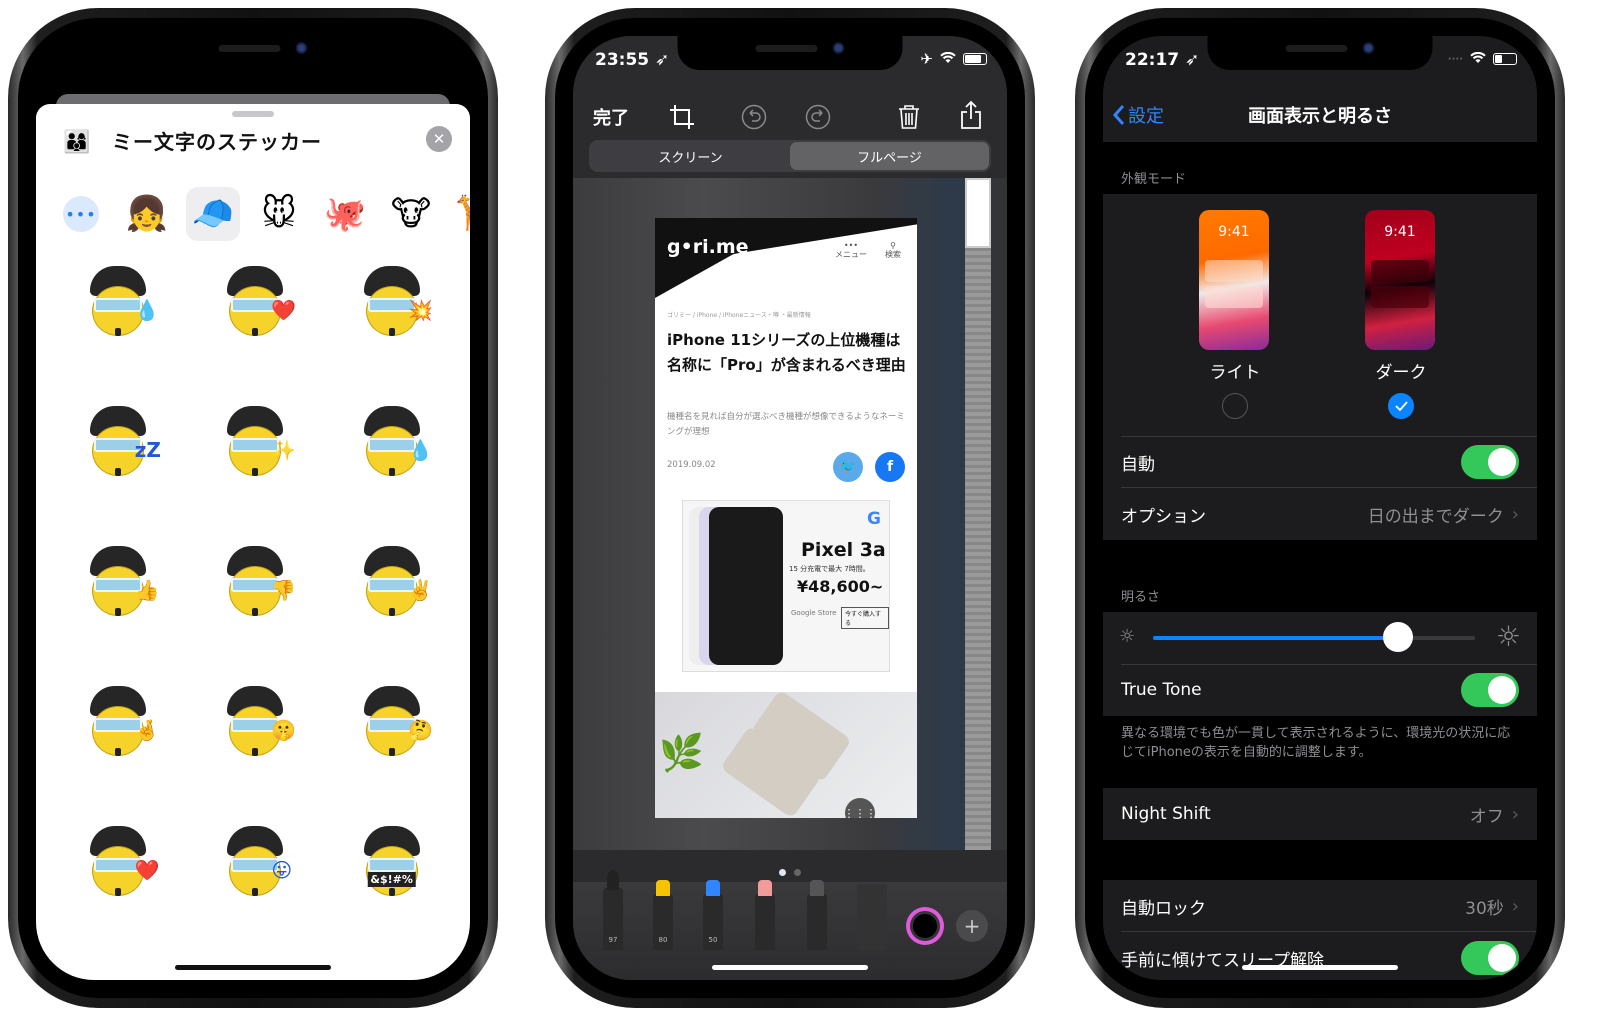 The image size is (1600, 1022). I want to click on options-value: 日の出までダーク, so click(1435, 516).